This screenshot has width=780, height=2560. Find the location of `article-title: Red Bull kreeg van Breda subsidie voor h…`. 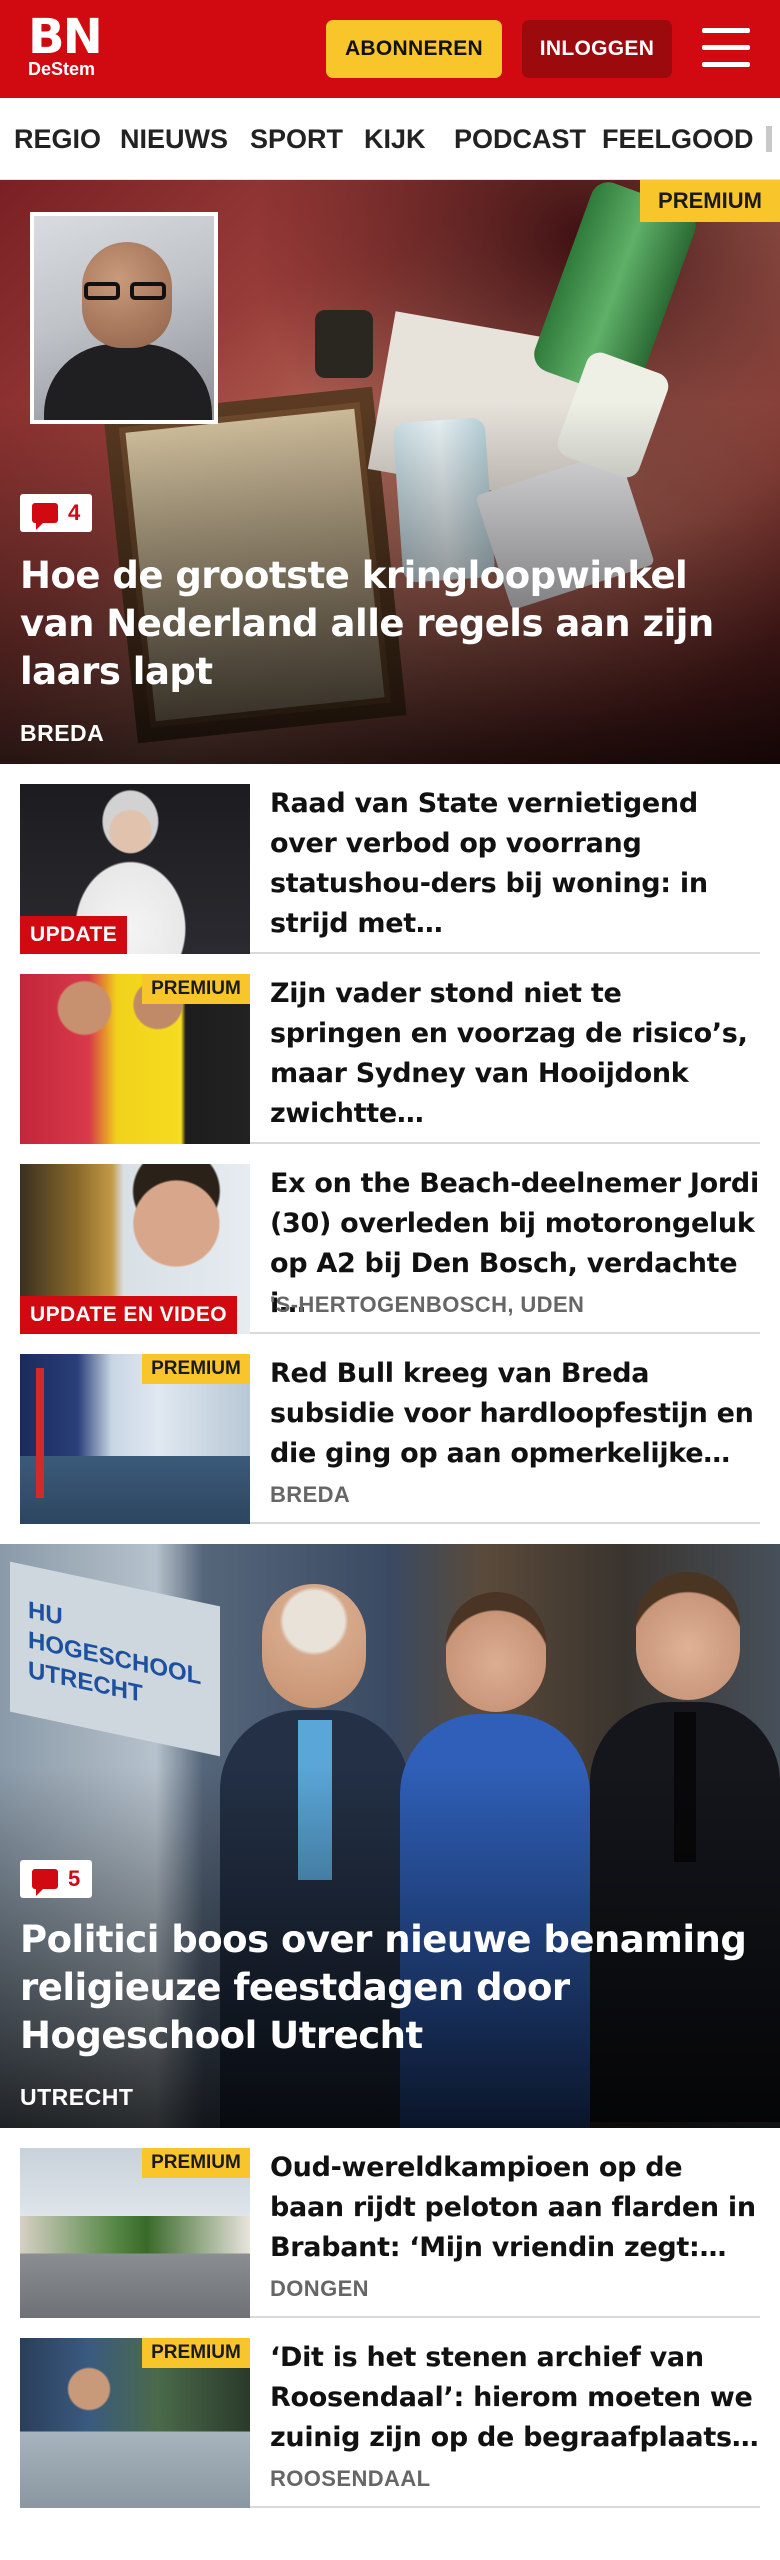

article-title: Red Bull kreeg van Breda subsidie voor h… is located at coordinates (515, 1414).